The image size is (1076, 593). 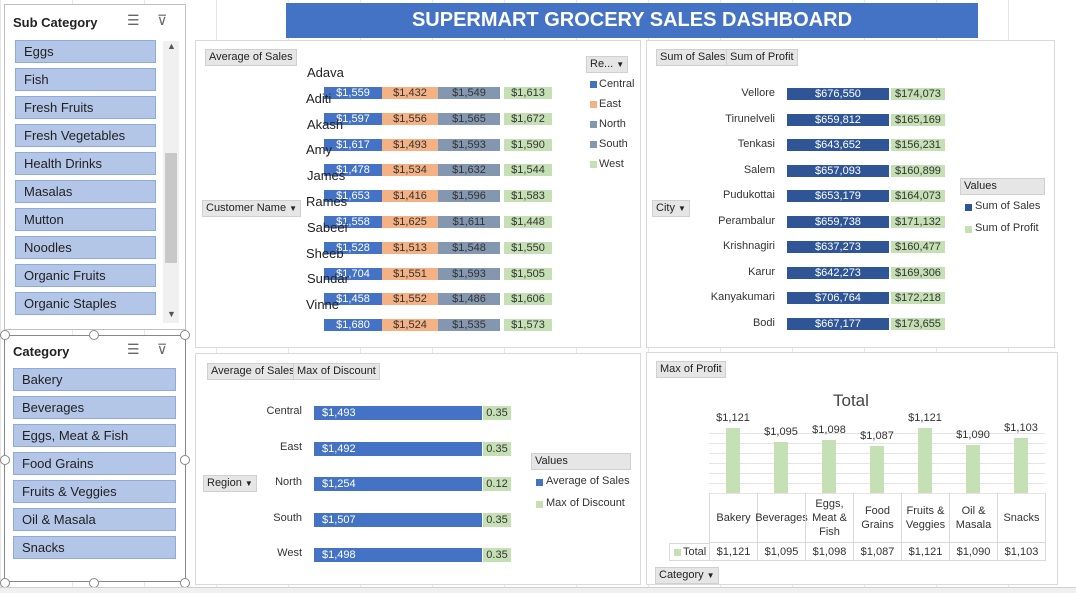 What do you see at coordinates (85, 135) in the screenshot?
I see `slicer-item-fresh-vegetables: Fresh Vegetables` at bounding box center [85, 135].